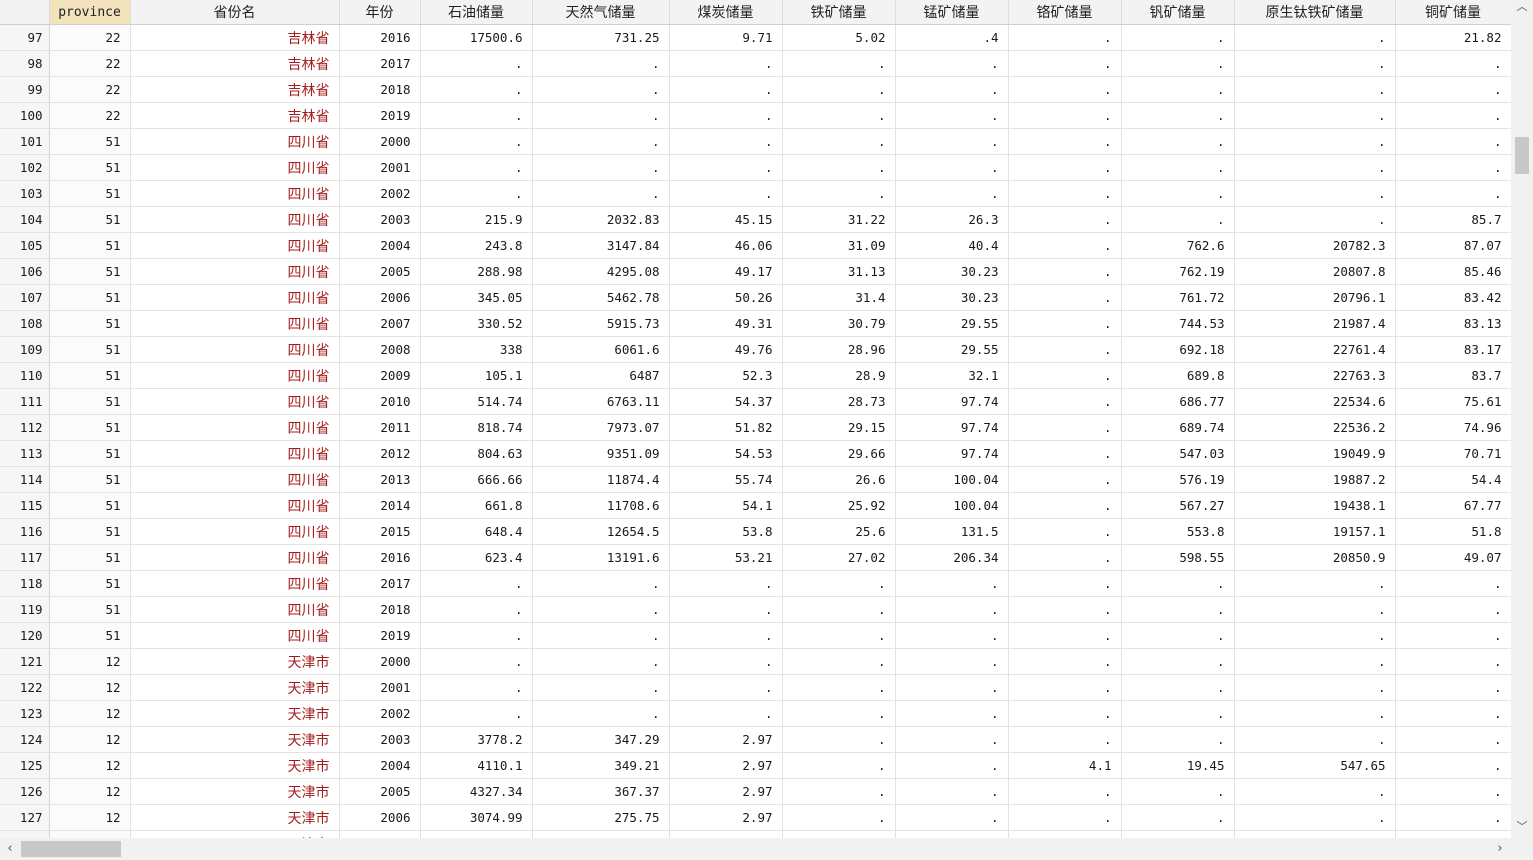 Image resolution: width=1533 pixels, height=860 pixels. Describe the element at coordinates (1500, 849) in the screenshot. I see `scroll-right-icon: ›` at that location.